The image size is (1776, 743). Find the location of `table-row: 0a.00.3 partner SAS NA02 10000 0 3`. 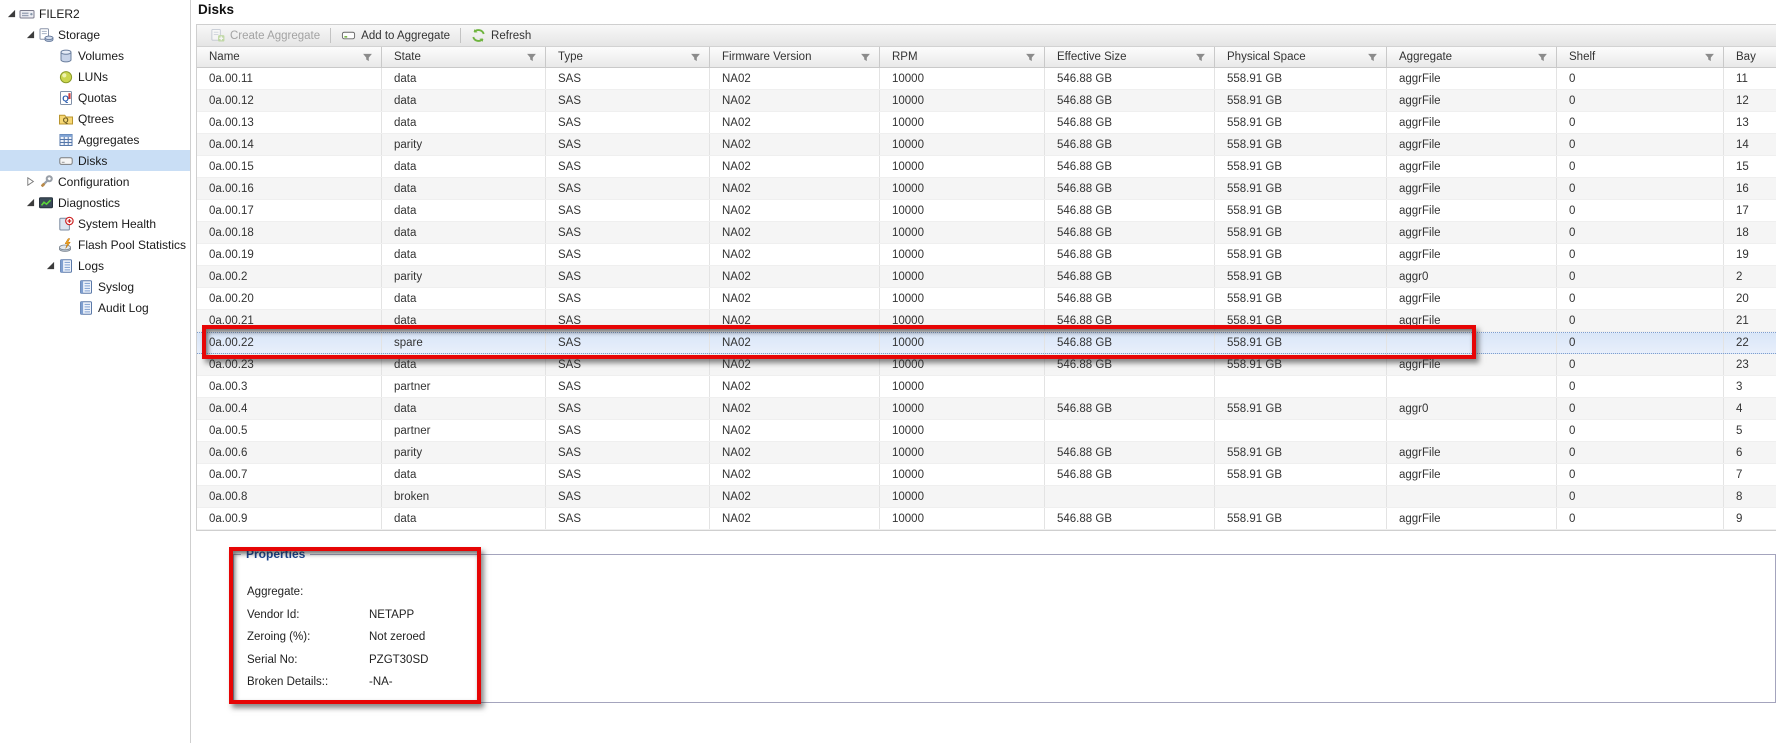

table-row: 0a.00.3 partner SAS NA02 10000 0 3 is located at coordinates (986, 387).